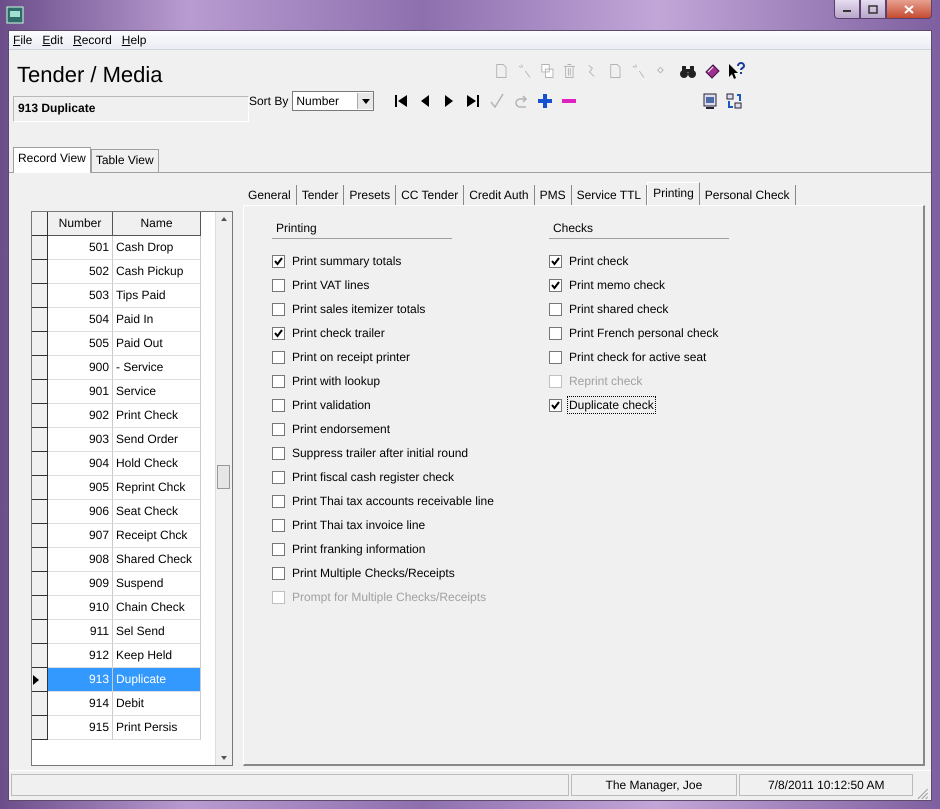  I want to click on table-cell: 504, so click(80, 320).